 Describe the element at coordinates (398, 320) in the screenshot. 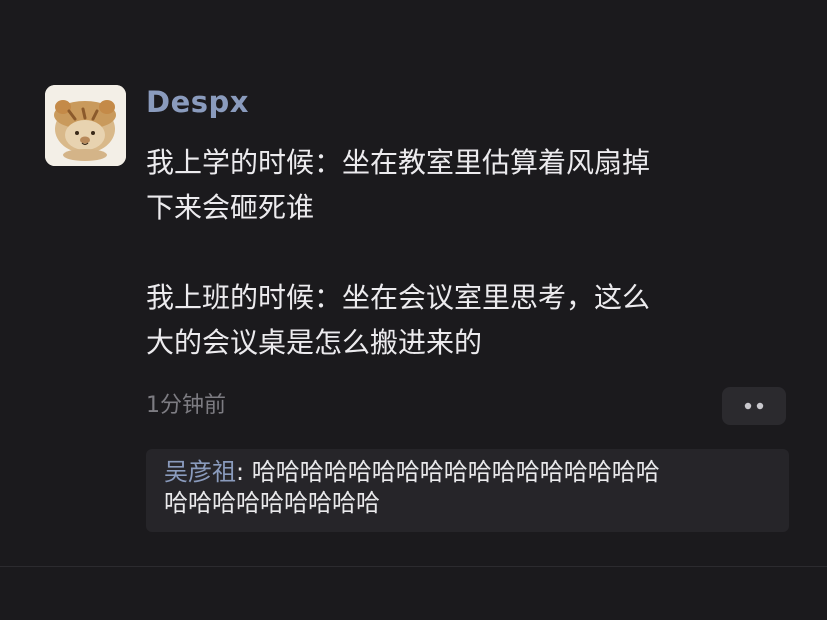

I see `post-paragraph-2: 我上班的时候：坐在会议室里思考，这么 大的会议桌是怎么搬进来的` at that location.